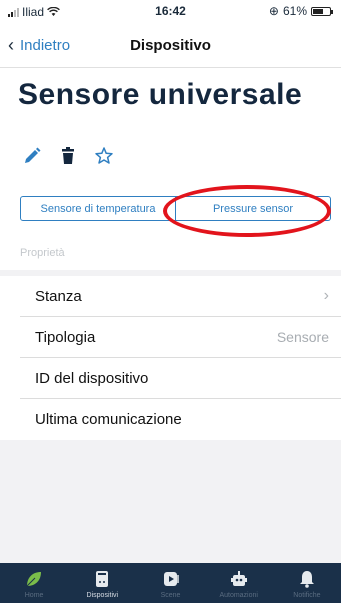  I want to click on tab-home: Home, so click(34, 583).